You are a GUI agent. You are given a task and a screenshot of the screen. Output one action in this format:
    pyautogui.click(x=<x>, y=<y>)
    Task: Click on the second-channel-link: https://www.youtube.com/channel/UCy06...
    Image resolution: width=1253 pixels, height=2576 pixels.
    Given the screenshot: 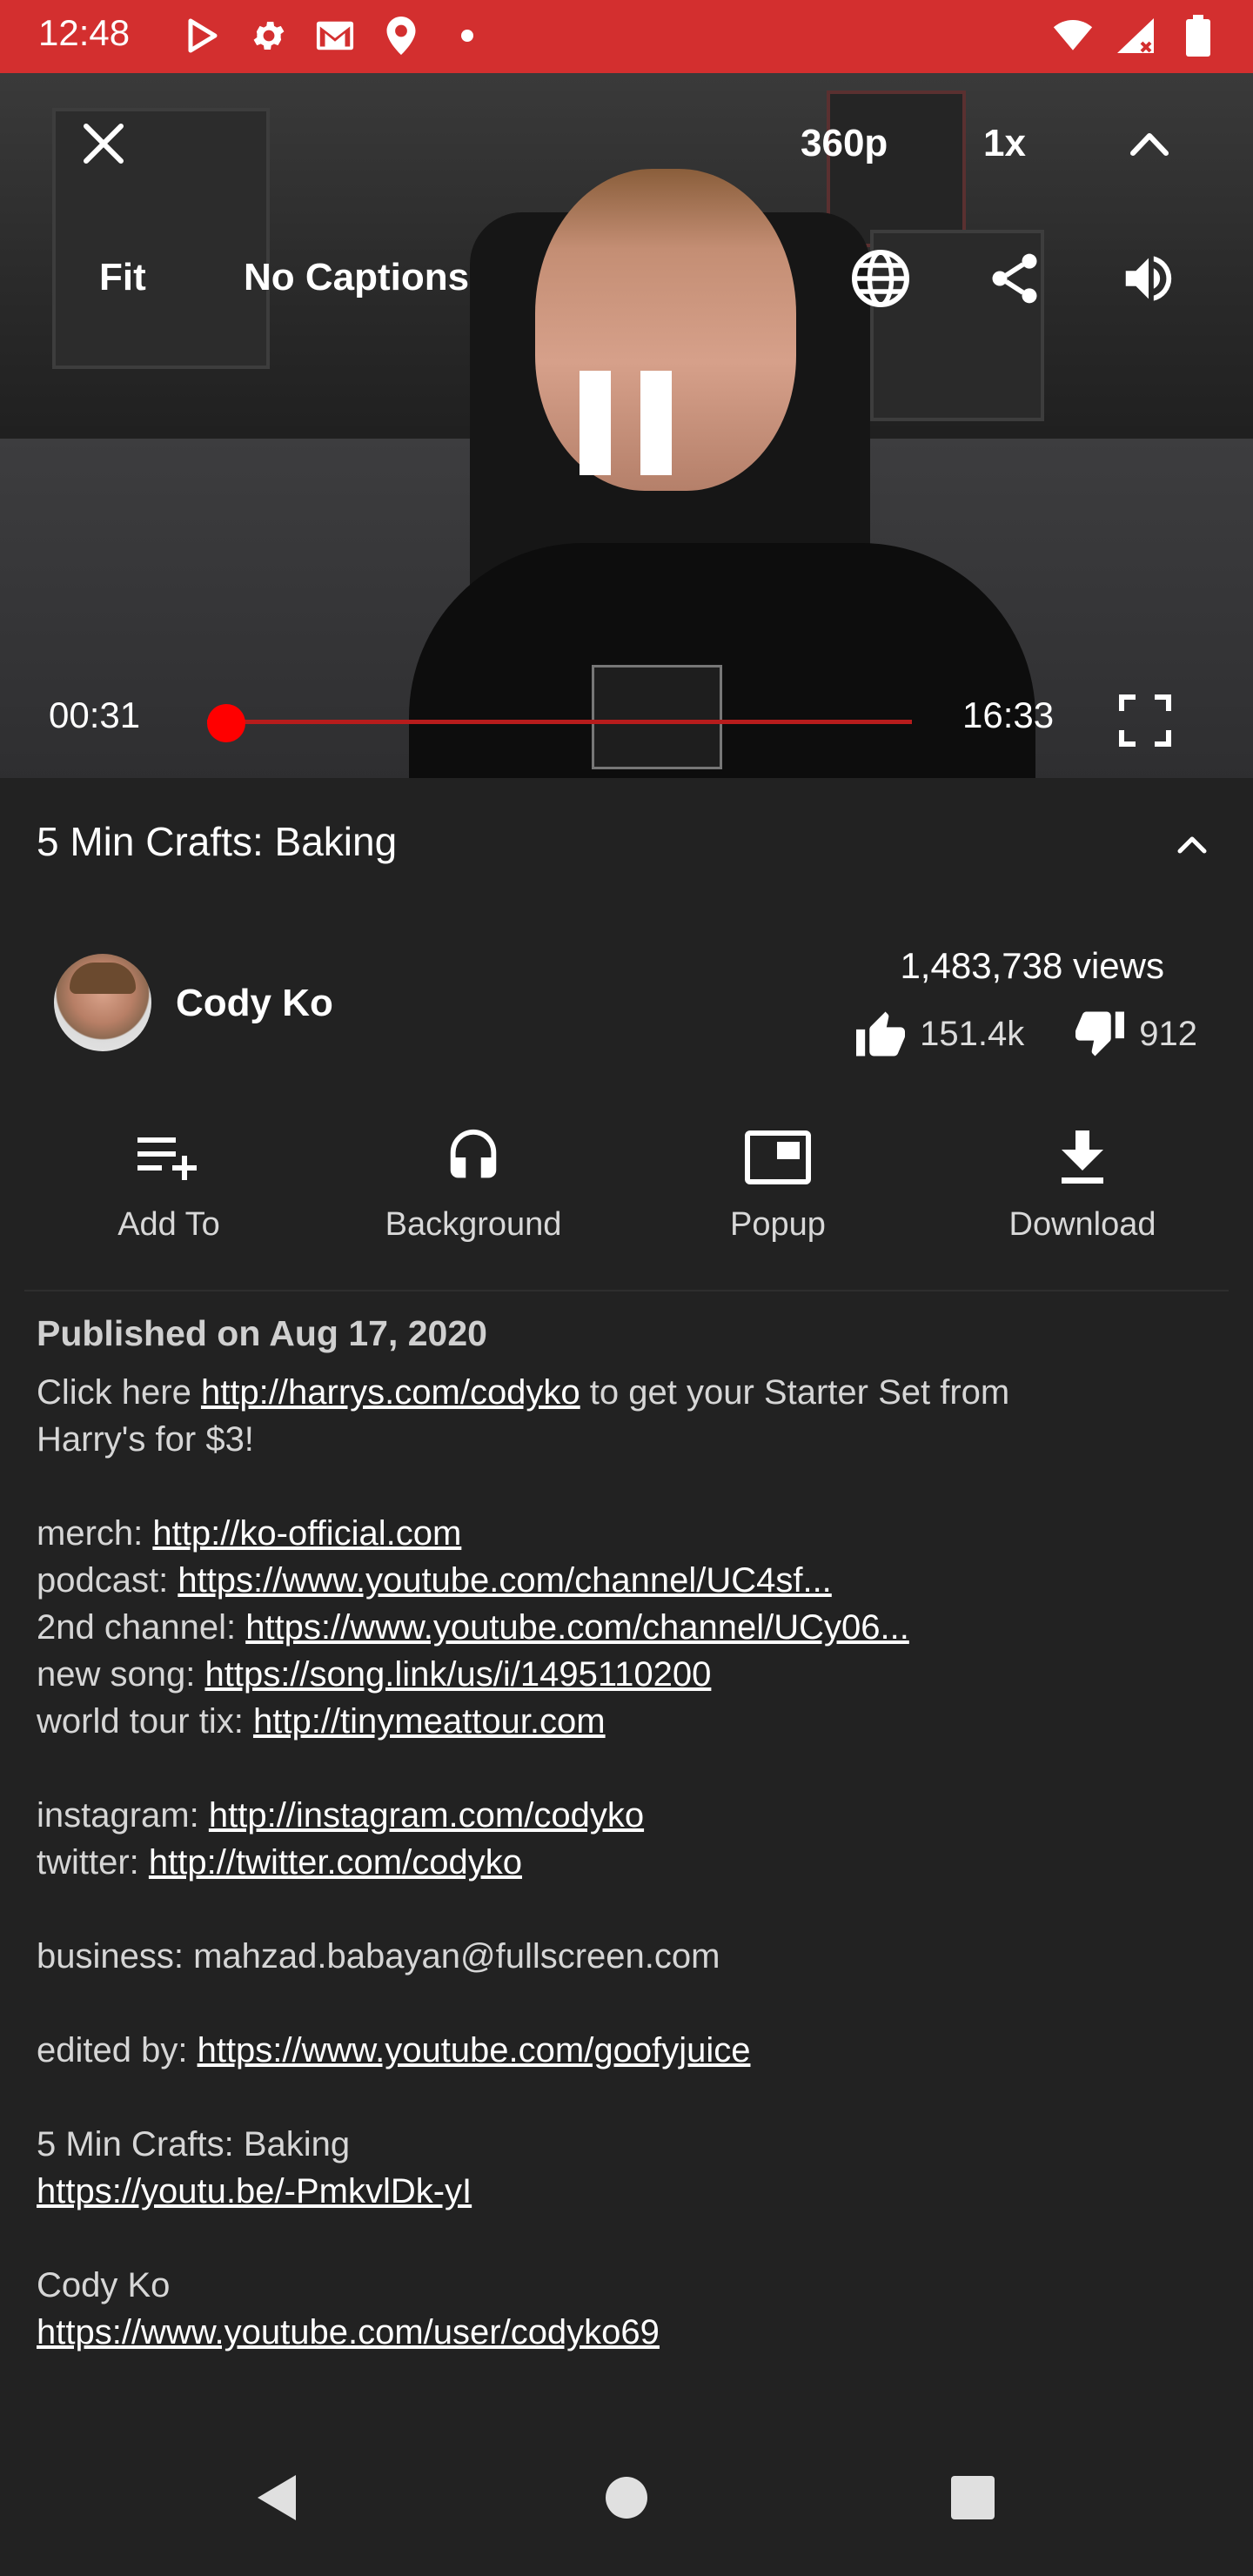 What is the action you would take?
    pyautogui.click(x=577, y=1627)
    